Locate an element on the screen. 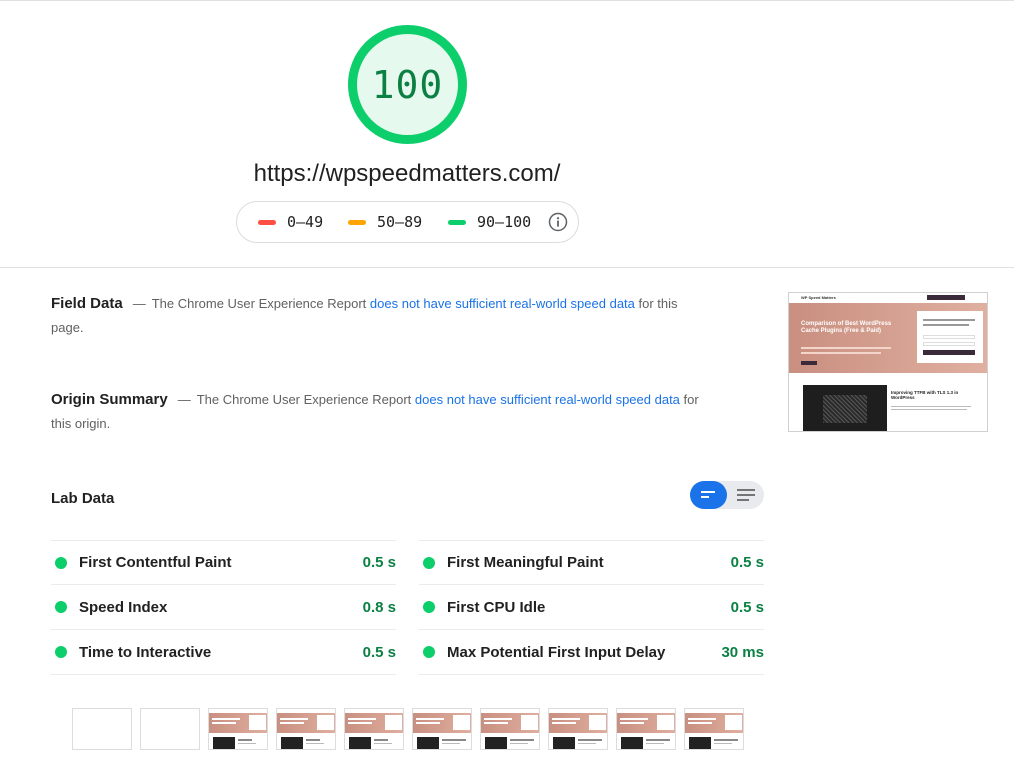 The height and width of the screenshot is (772, 1014). thumb-post-image is located at coordinates (845, 408).